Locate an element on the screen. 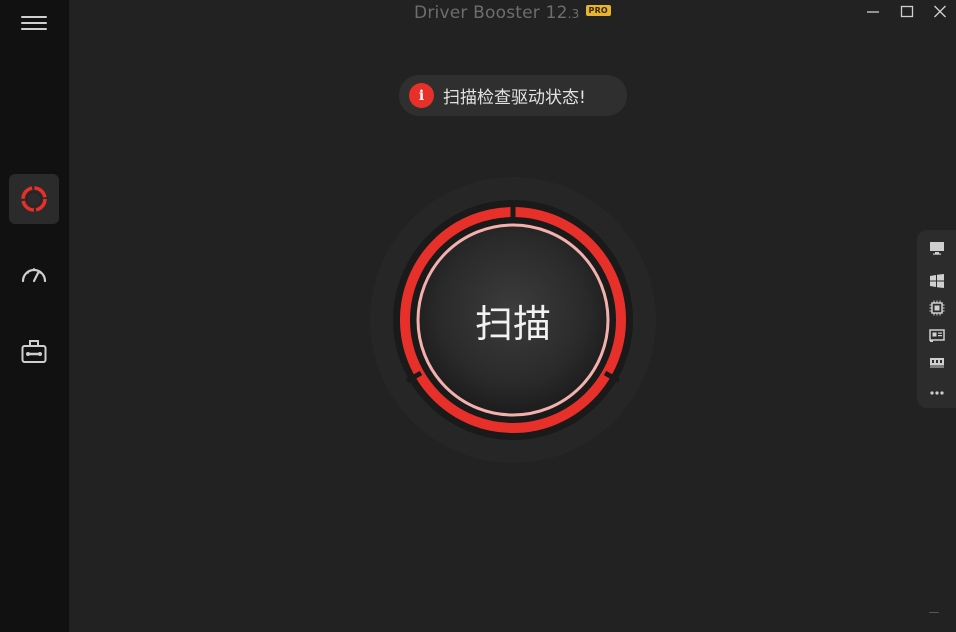 The image size is (956, 632). maximize-icon is located at coordinates (907, 11).